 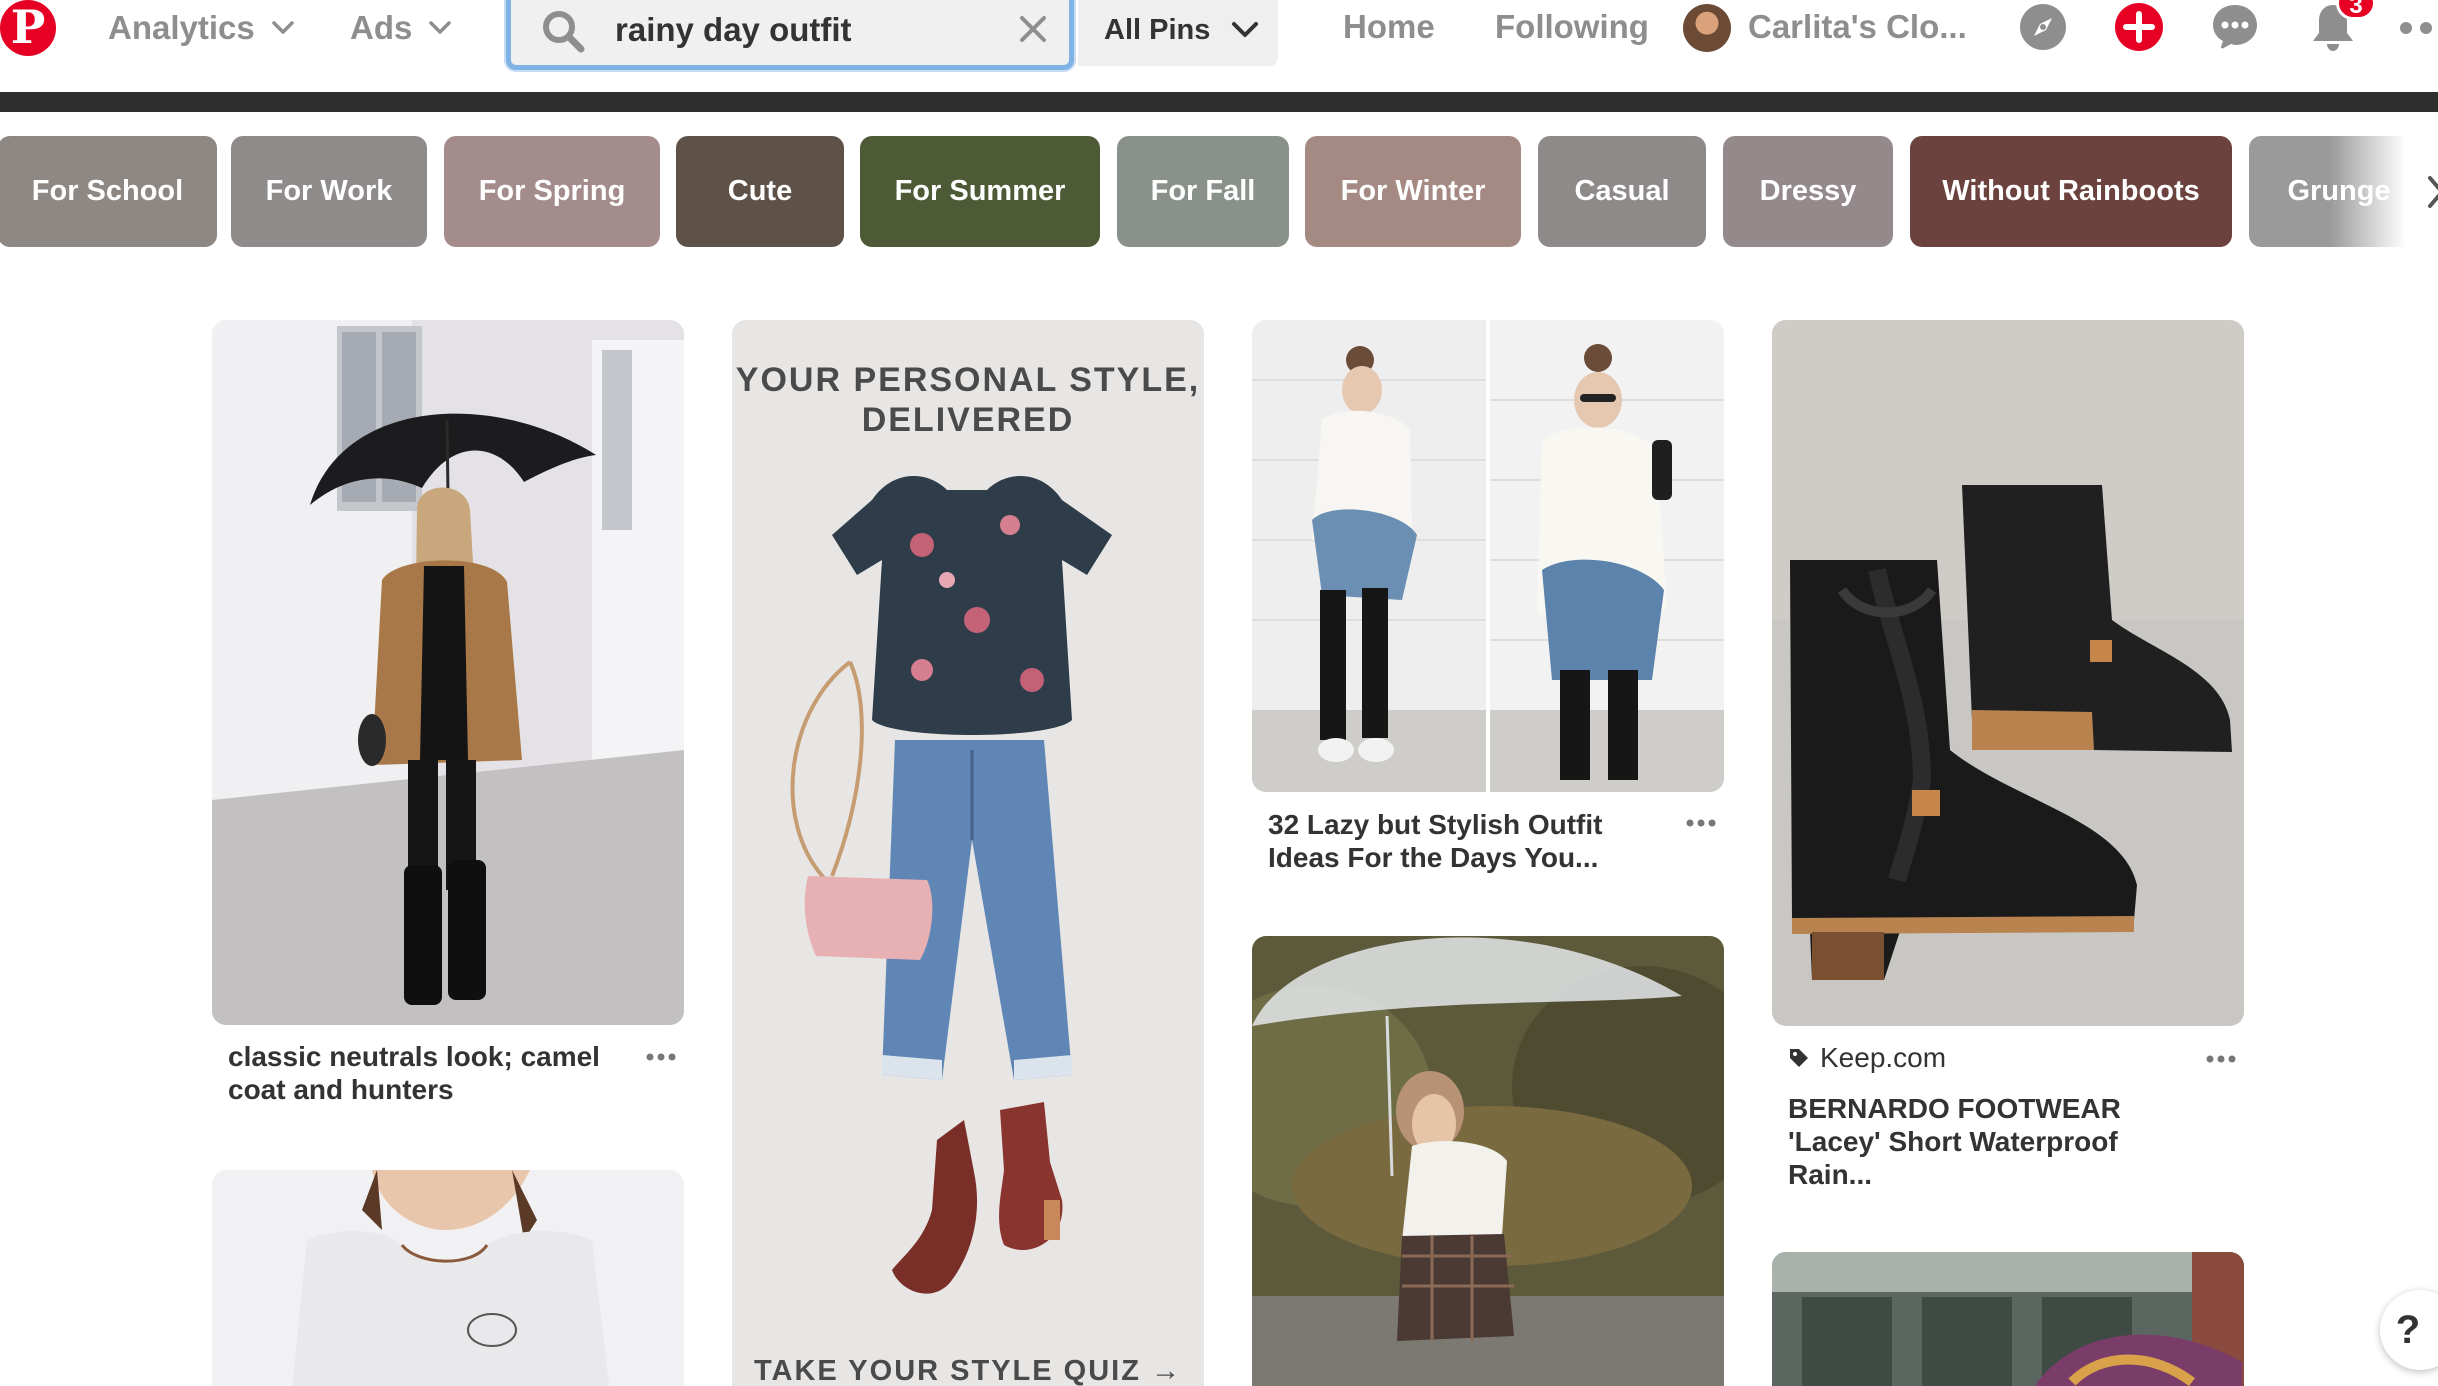 I want to click on pin-image-rain-boots, so click(x=2008, y=673).